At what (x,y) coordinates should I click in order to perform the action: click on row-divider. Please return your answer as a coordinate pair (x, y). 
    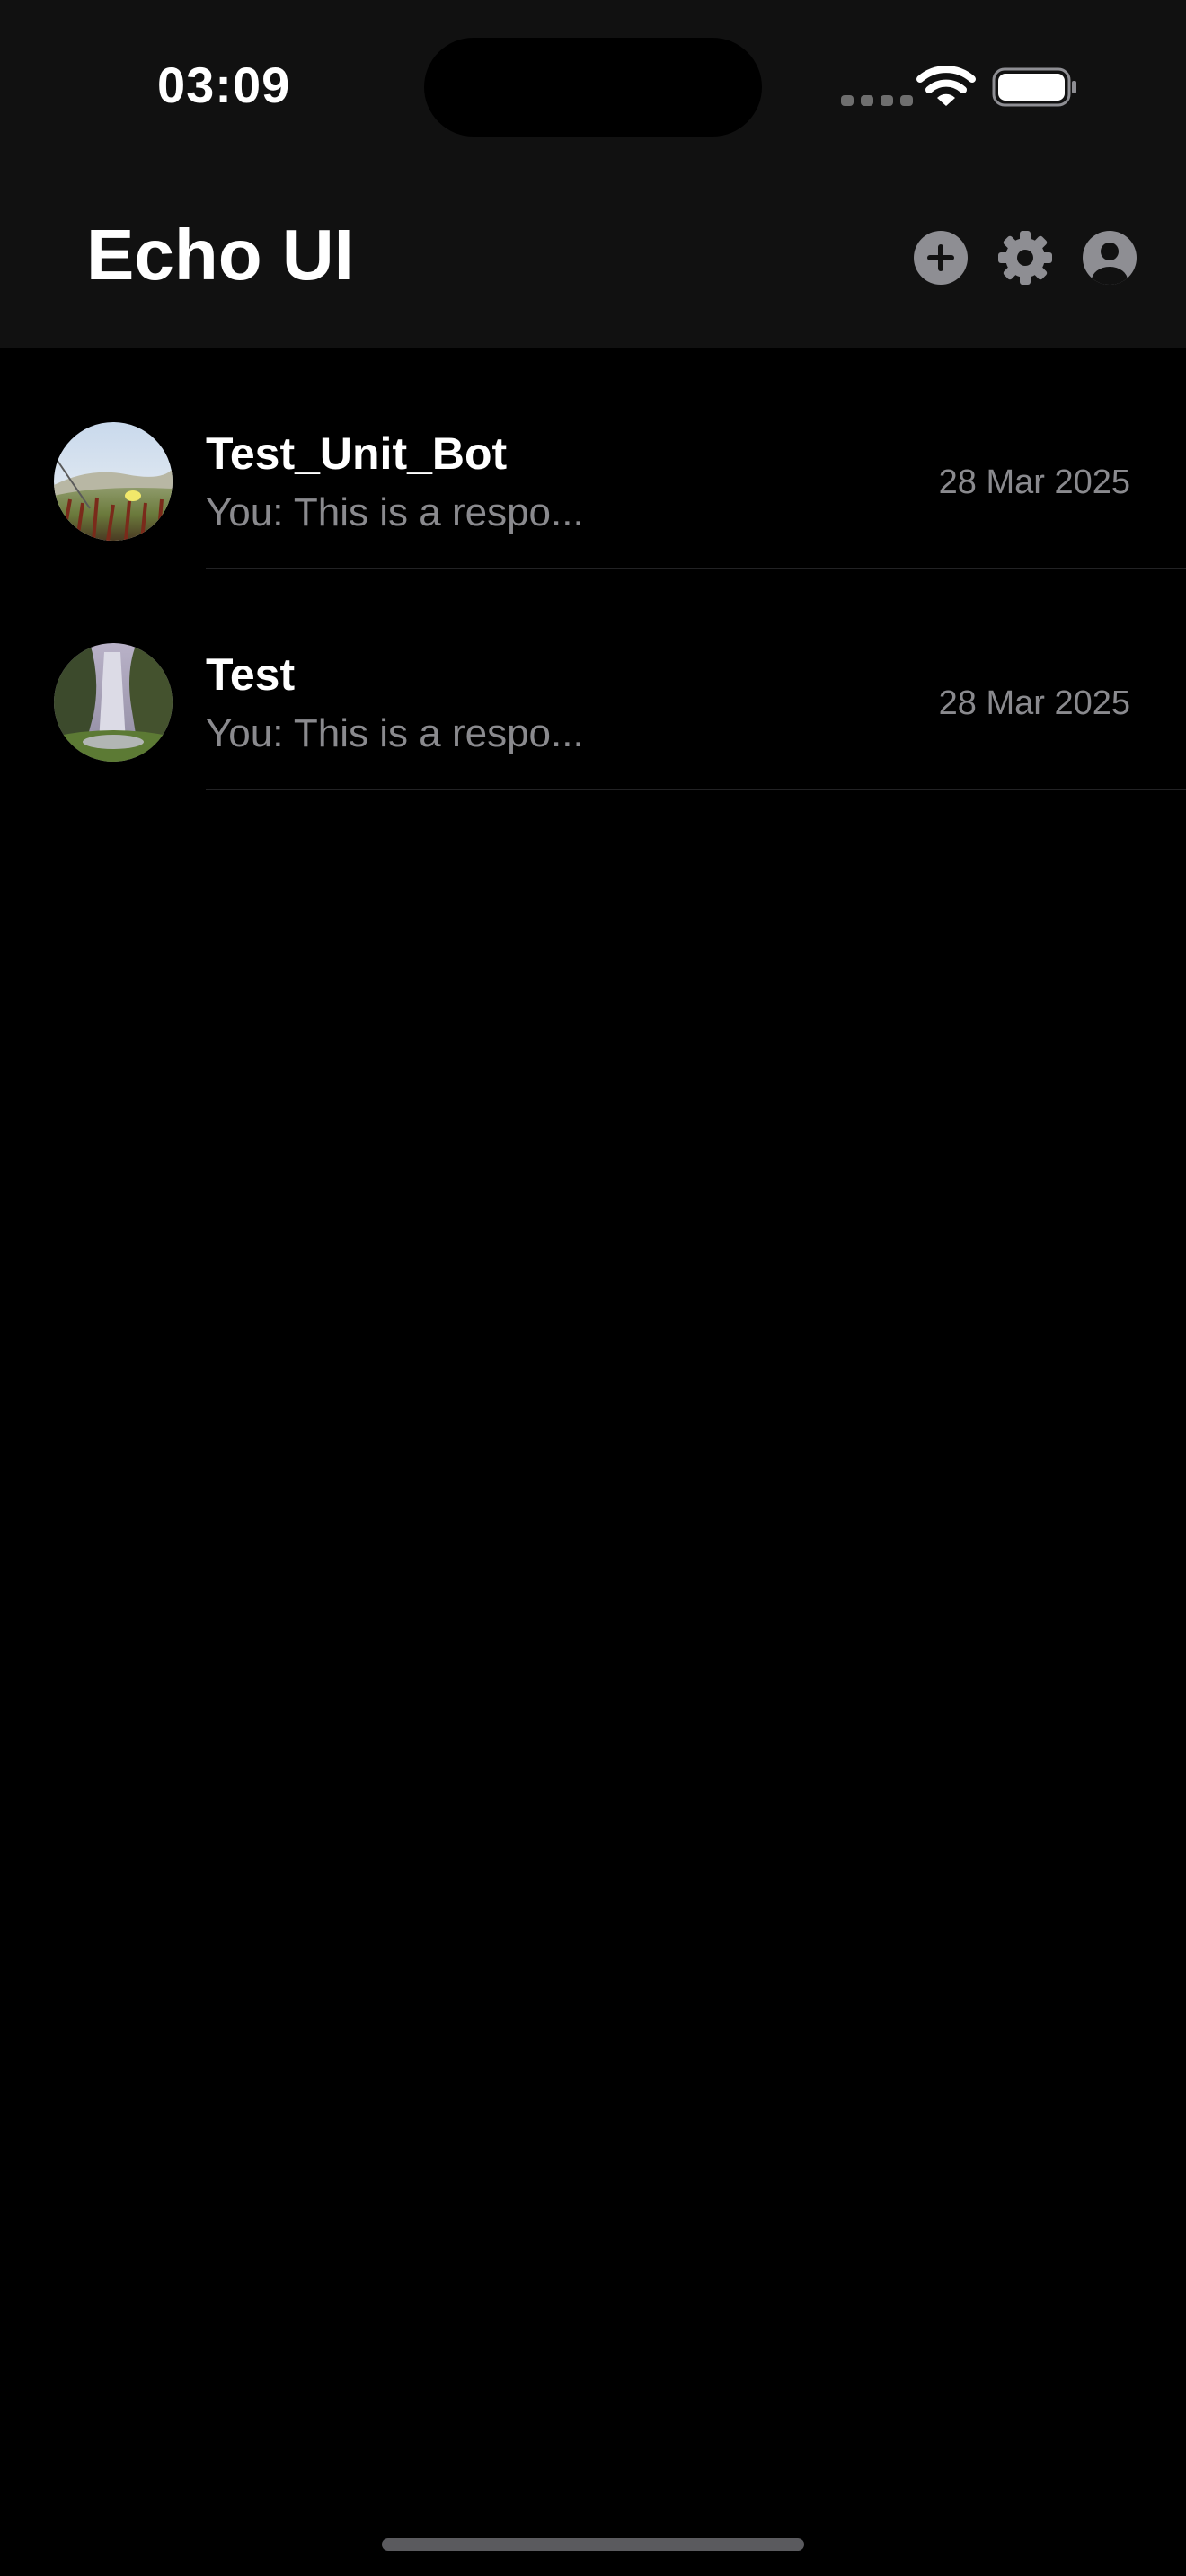
    Looking at the image, I should click on (696, 789).